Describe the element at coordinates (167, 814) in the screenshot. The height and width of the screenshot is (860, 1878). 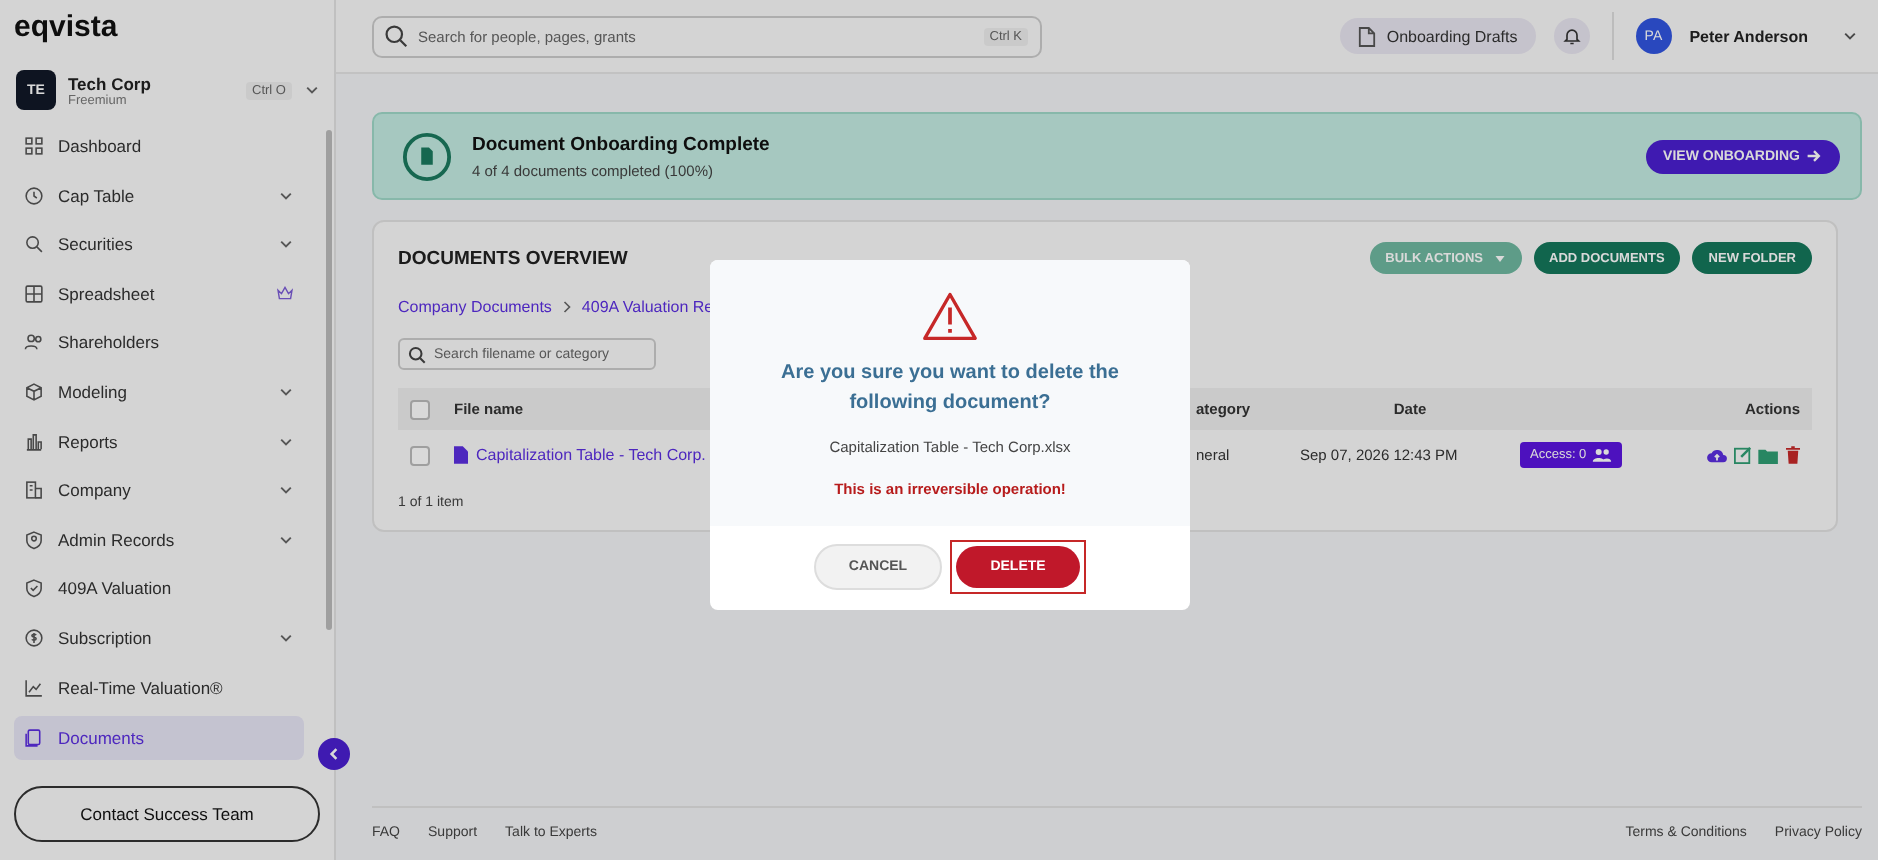
I see `contact-button: Contact Success Team` at that location.